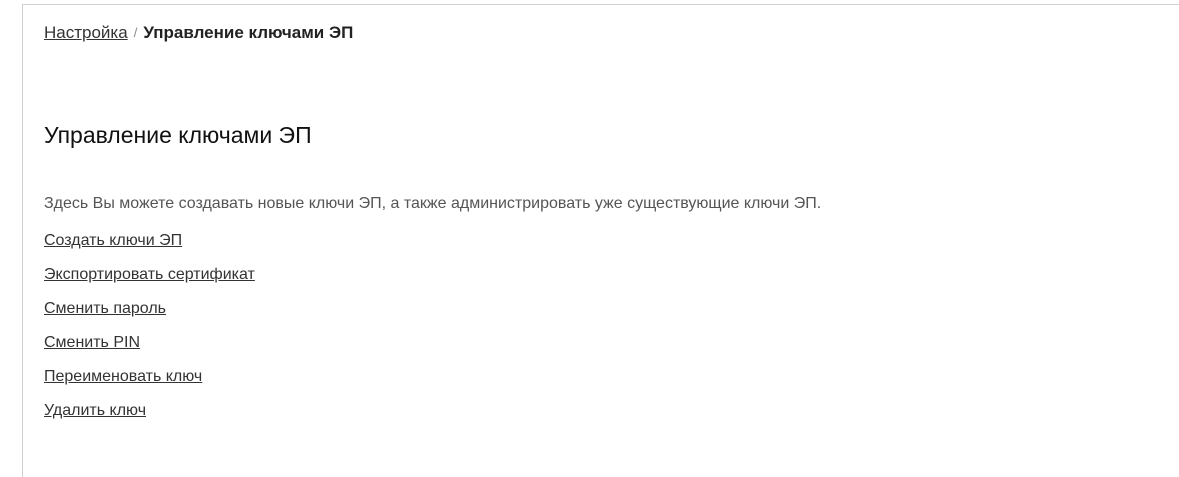 The width and height of the screenshot is (1179, 477). Describe the element at coordinates (105, 308) in the screenshot. I see `change-password-link: Сменить пароль` at that location.